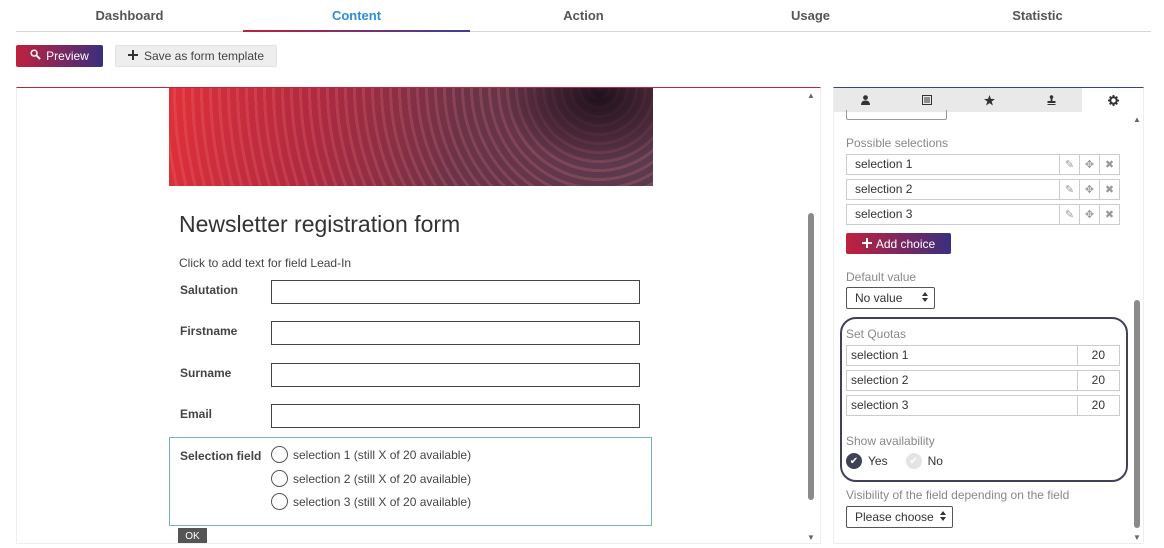 The image size is (1164, 548). What do you see at coordinates (905, 243) in the screenshot?
I see `add-choice-label: Add choice` at bounding box center [905, 243].